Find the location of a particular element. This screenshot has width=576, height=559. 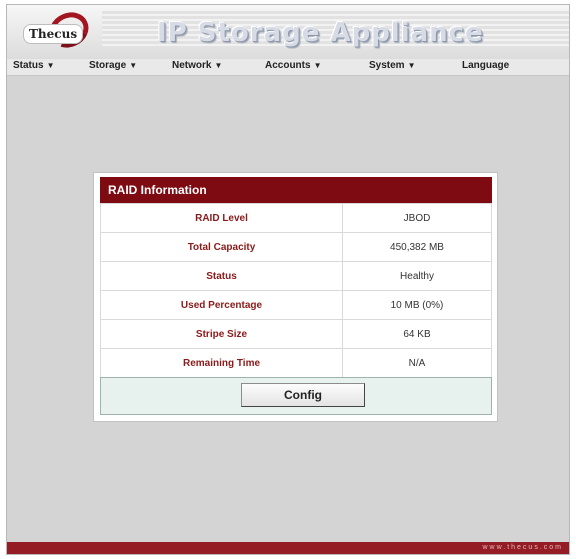

table-row: RAID Level JBOD is located at coordinates (296, 218).